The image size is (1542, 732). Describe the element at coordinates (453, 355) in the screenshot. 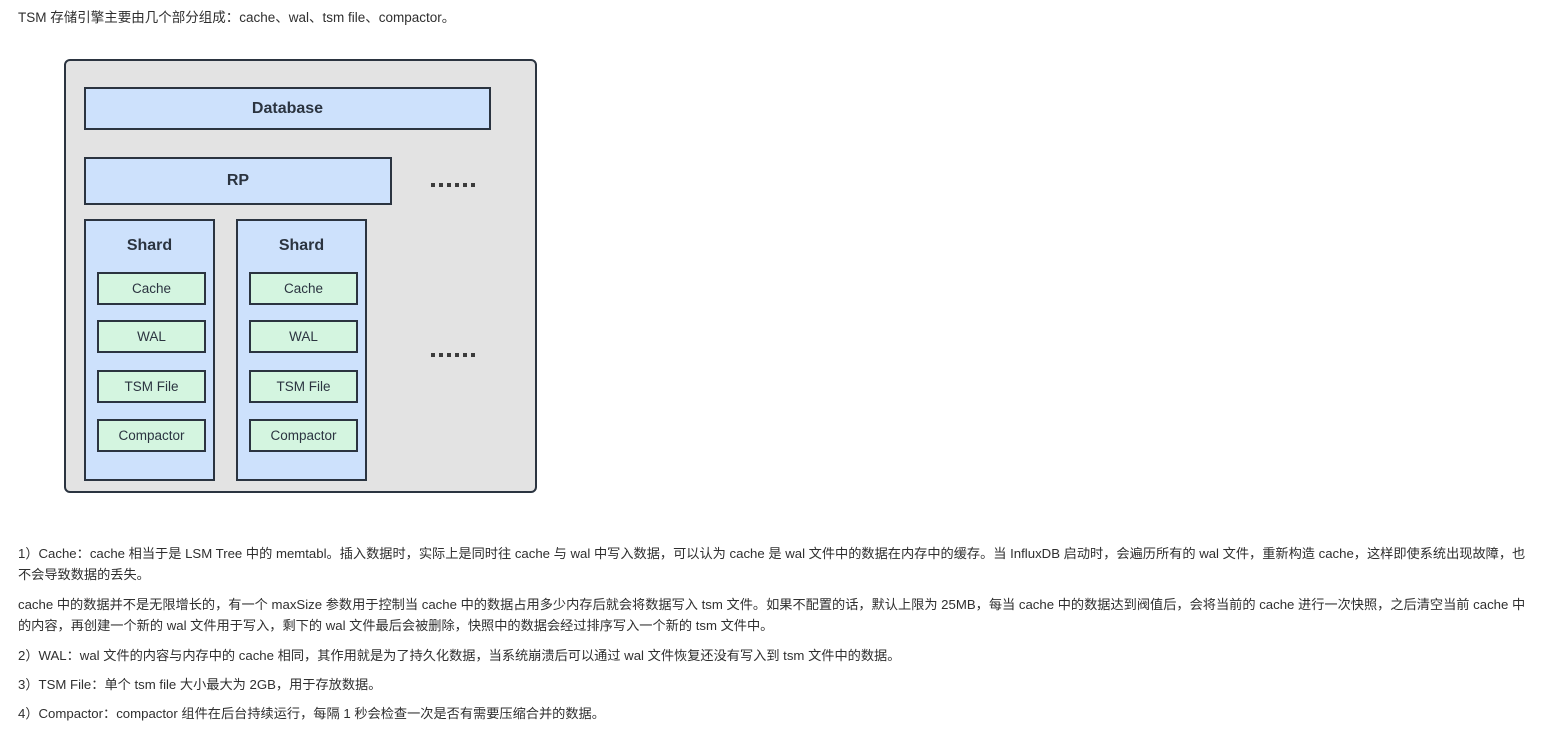

I see `shard-ellipsis-icon` at that location.